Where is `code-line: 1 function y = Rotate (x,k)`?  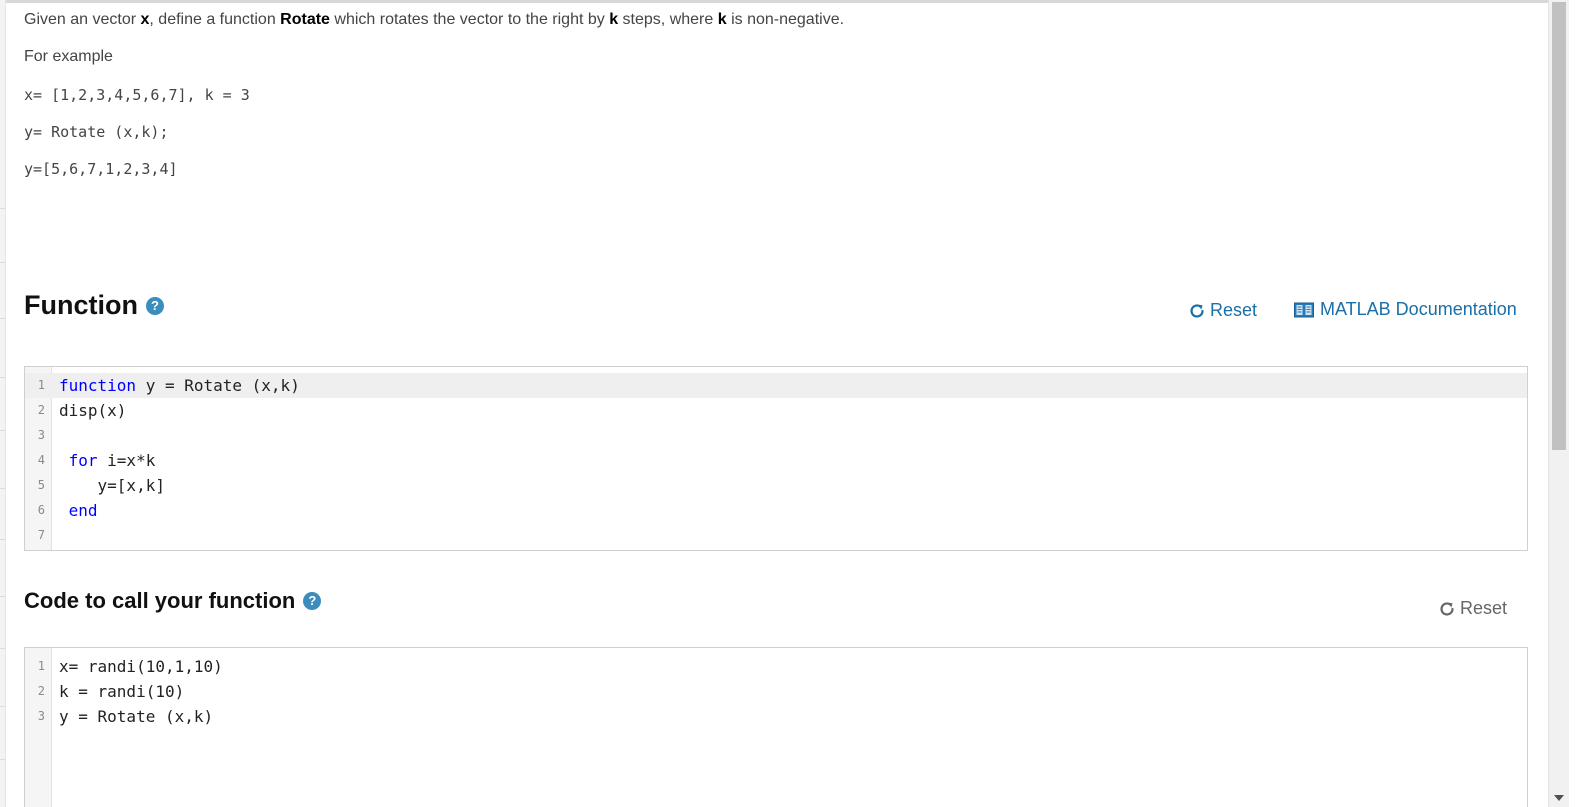 code-line: 1 function y = Rotate (x,k) is located at coordinates (776, 385).